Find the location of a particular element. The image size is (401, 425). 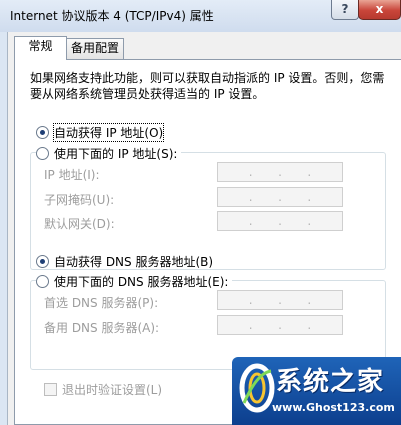

close-button: x is located at coordinates (379, 10).